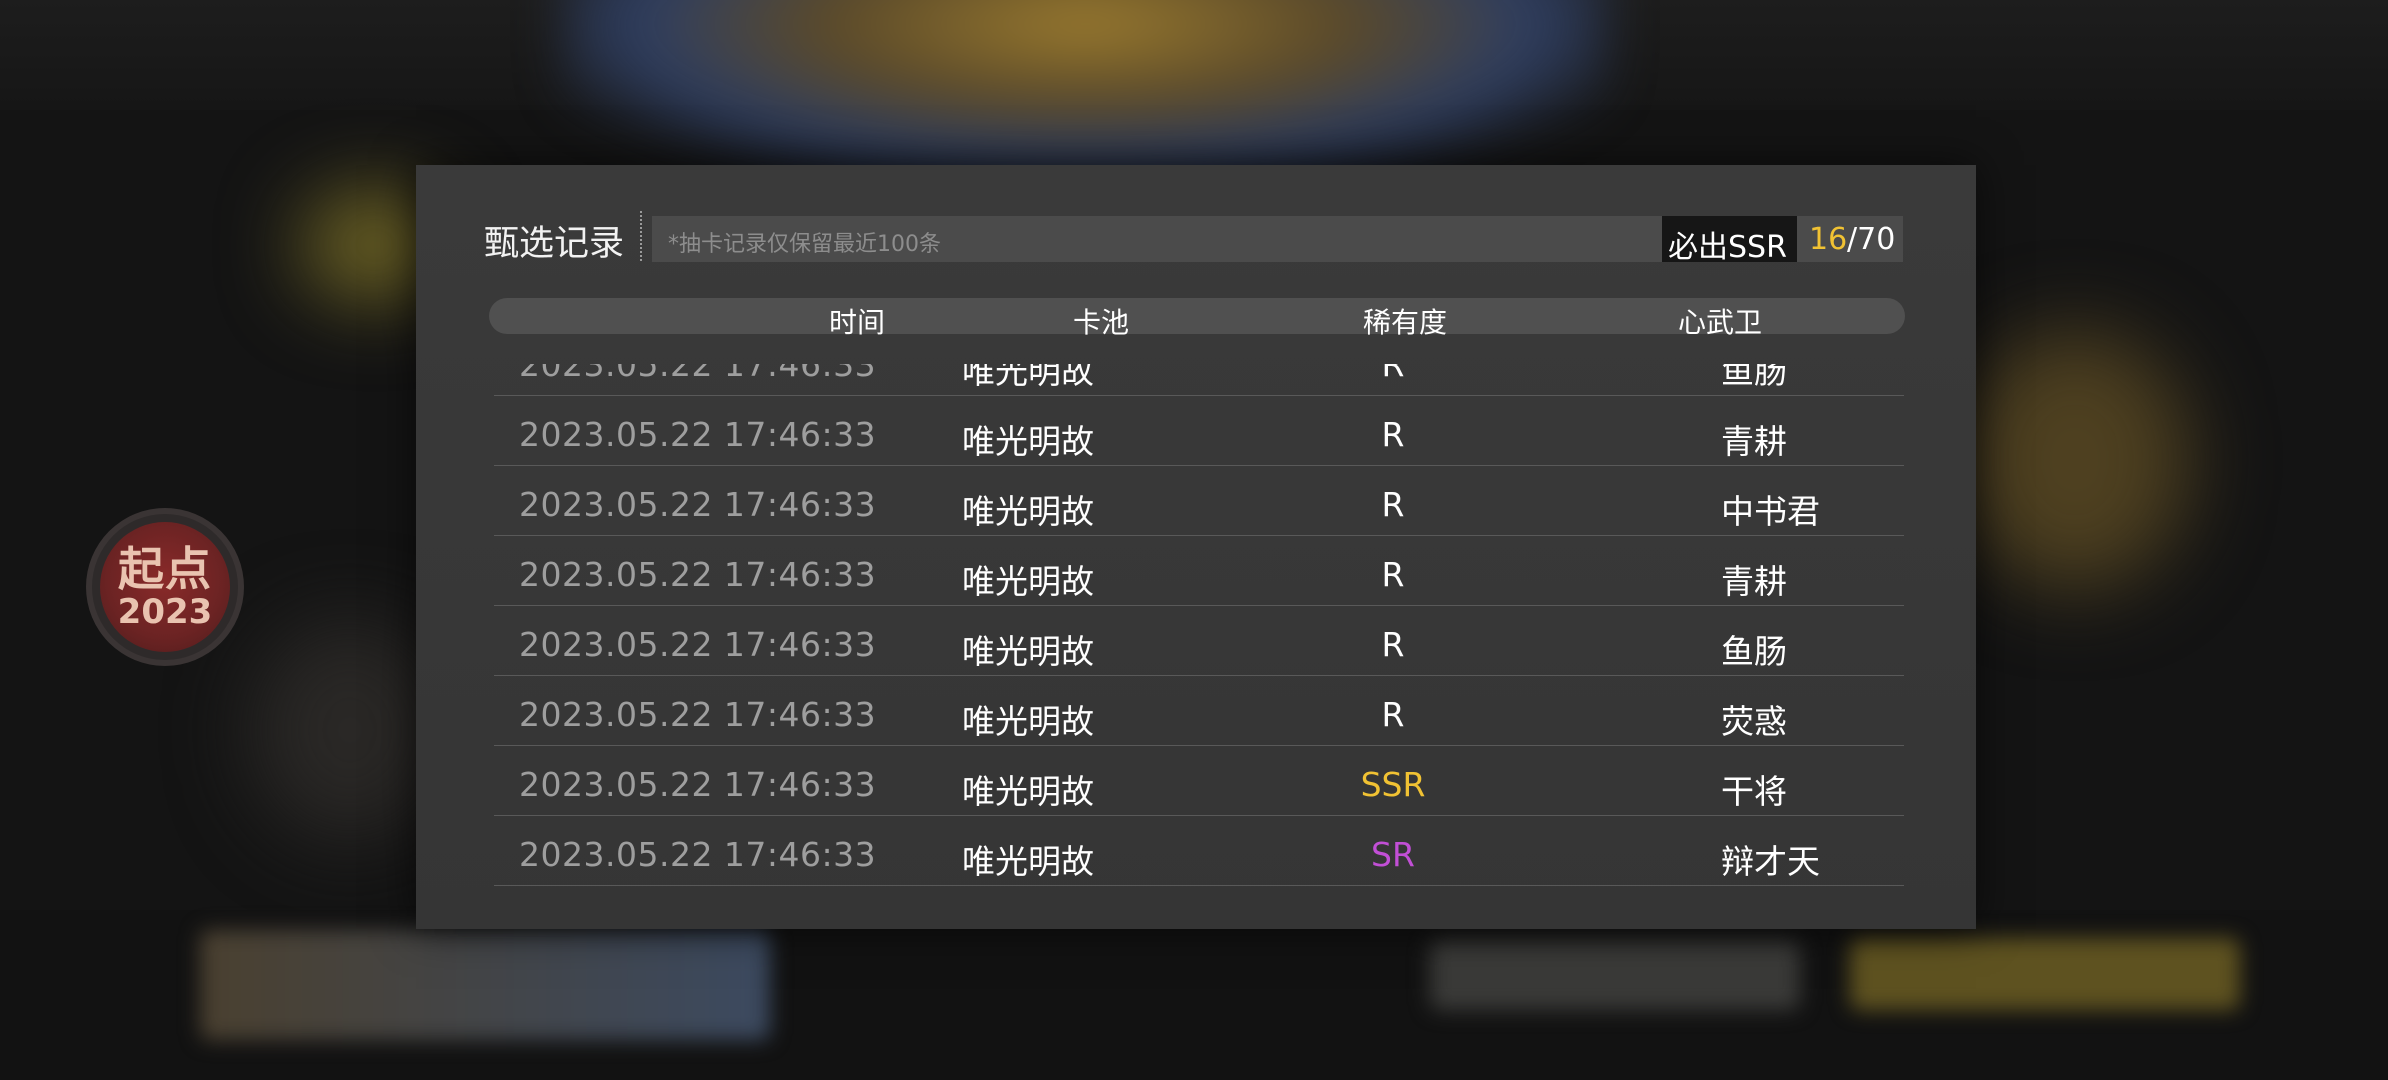  I want to click on dialog-title: 甄选记录, so click(554, 244).